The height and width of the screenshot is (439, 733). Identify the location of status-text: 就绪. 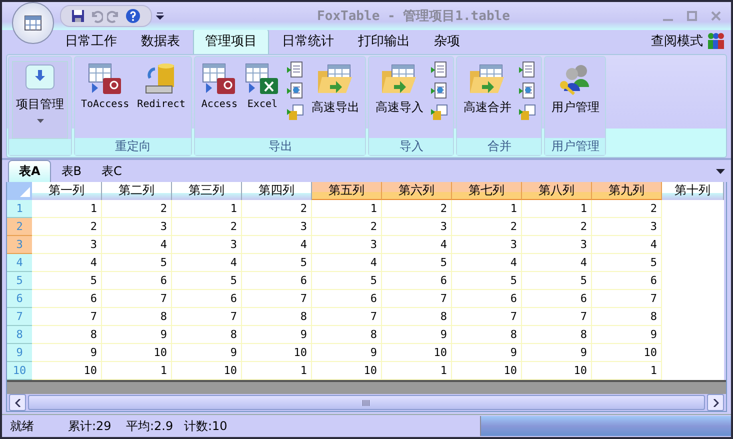
(22, 426).